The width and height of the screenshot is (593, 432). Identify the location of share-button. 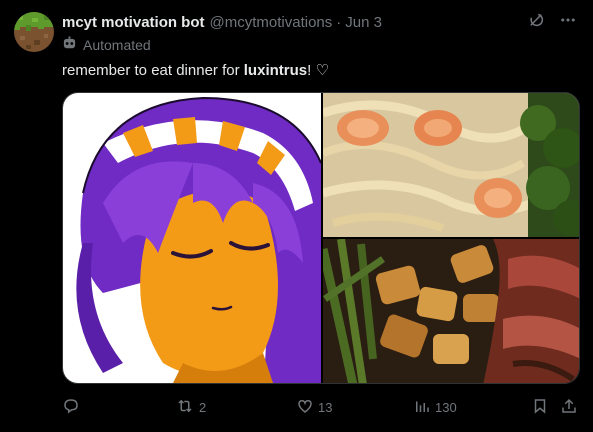
(571, 407).